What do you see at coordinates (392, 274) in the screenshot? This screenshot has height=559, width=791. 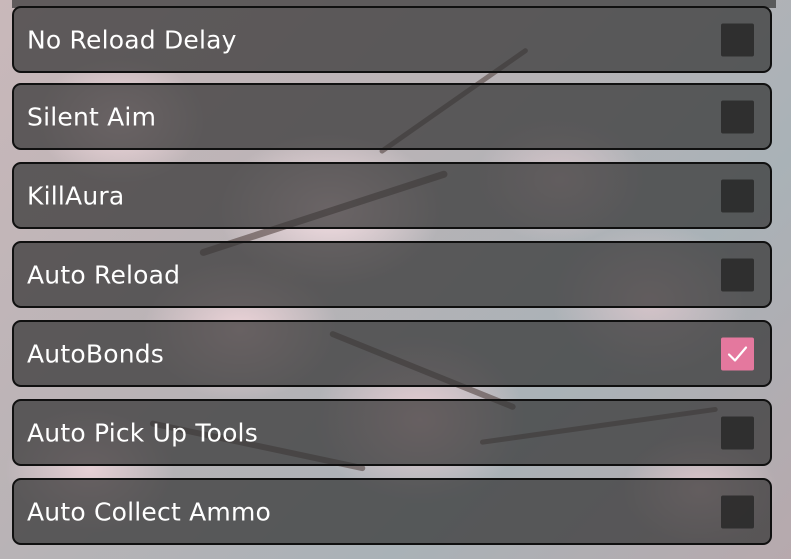 I see `toggle-row-auto-reload: Auto Reload` at bounding box center [392, 274].